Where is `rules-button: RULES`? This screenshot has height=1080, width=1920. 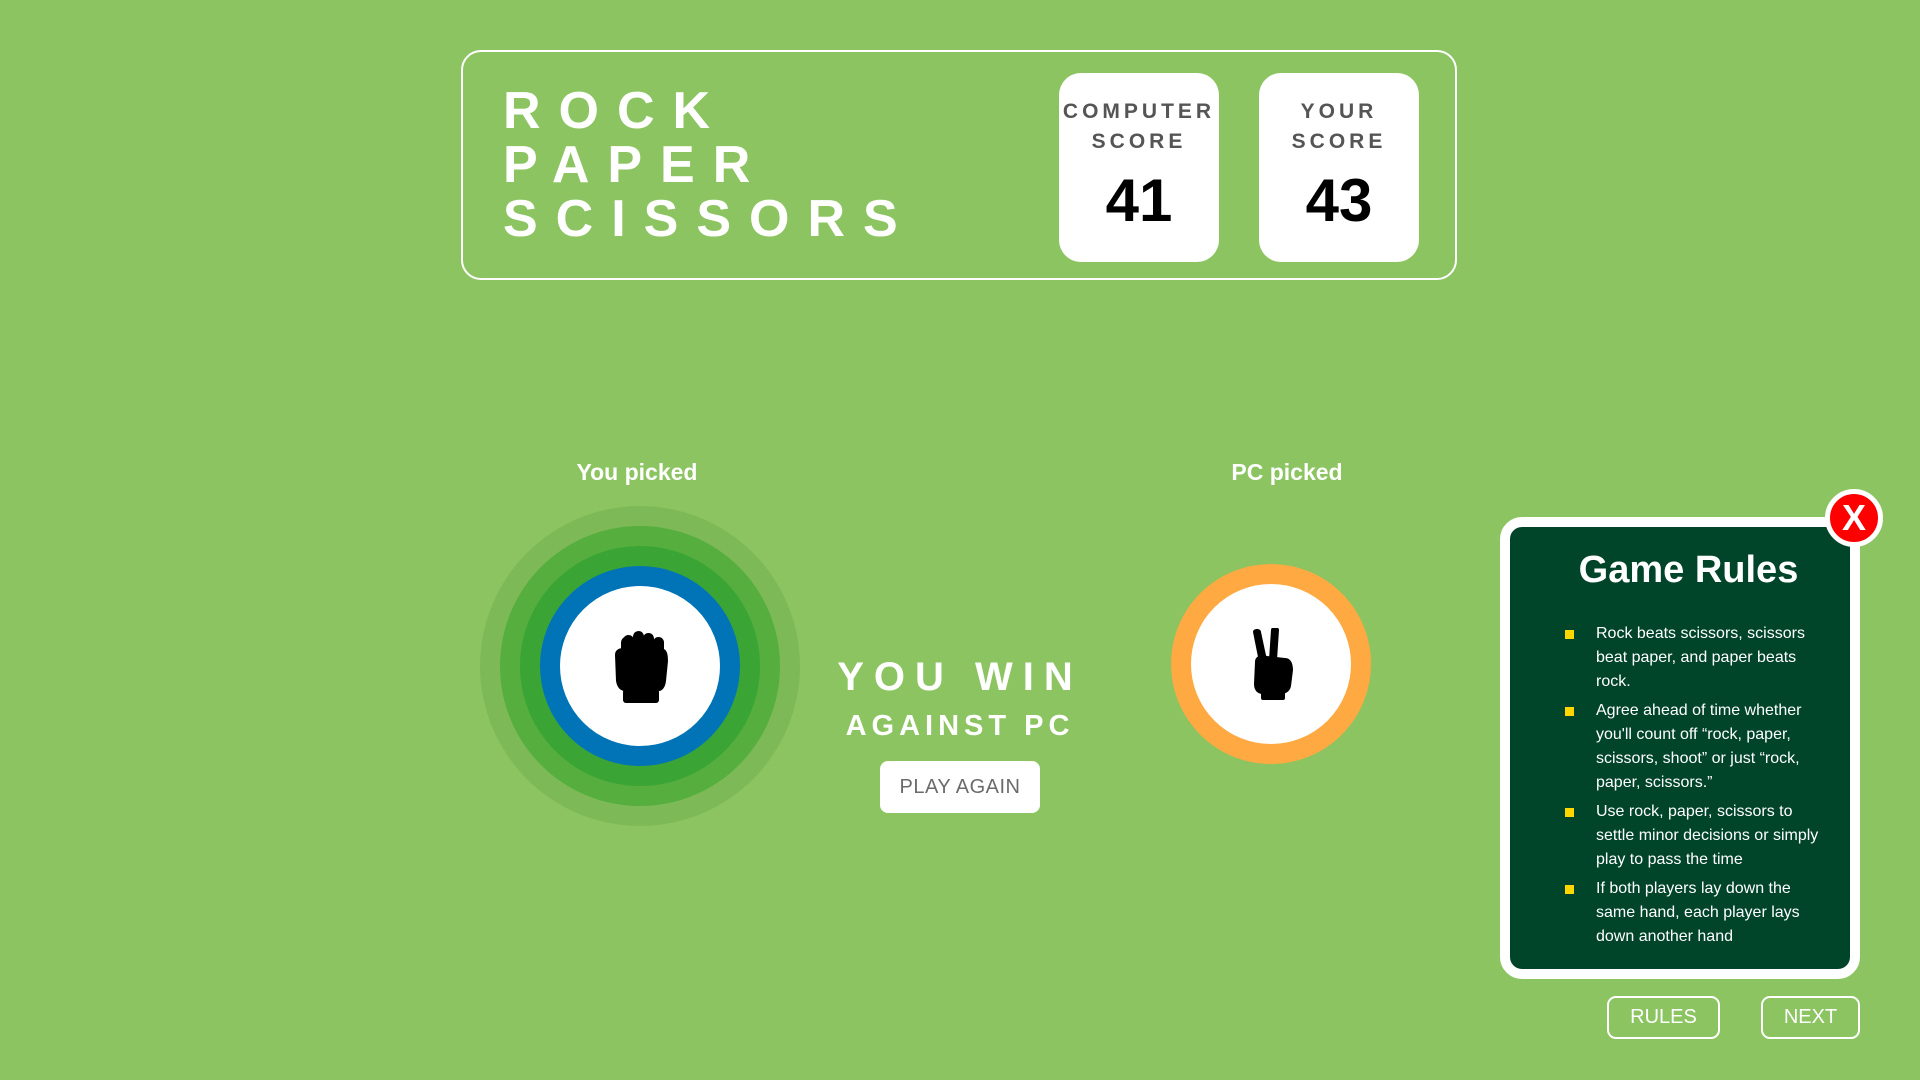
rules-button: RULES is located at coordinates (1663, 1017).